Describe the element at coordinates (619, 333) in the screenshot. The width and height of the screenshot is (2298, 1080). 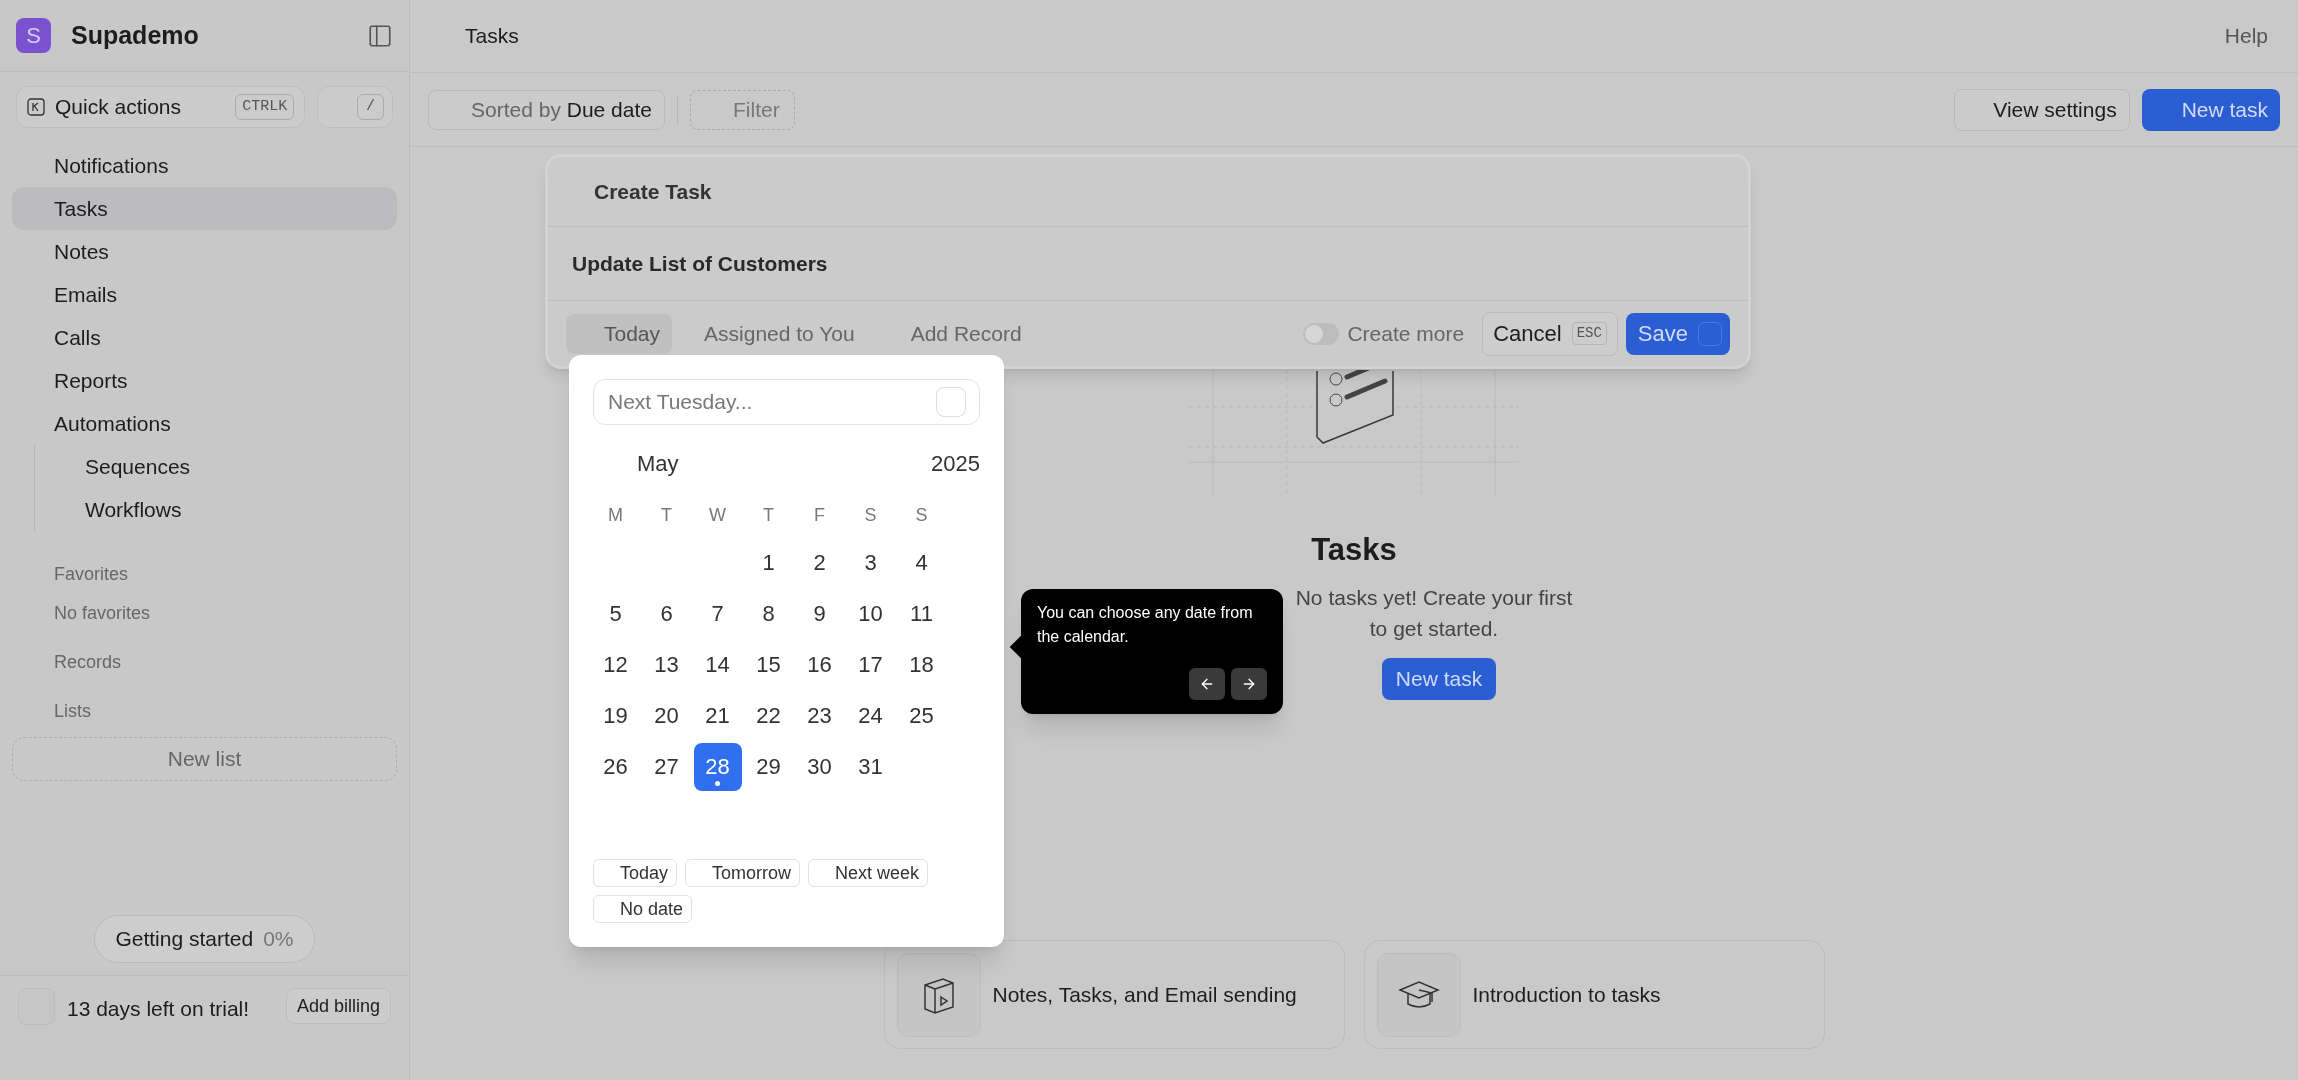
I see `task-option-chip: Today` at that location.